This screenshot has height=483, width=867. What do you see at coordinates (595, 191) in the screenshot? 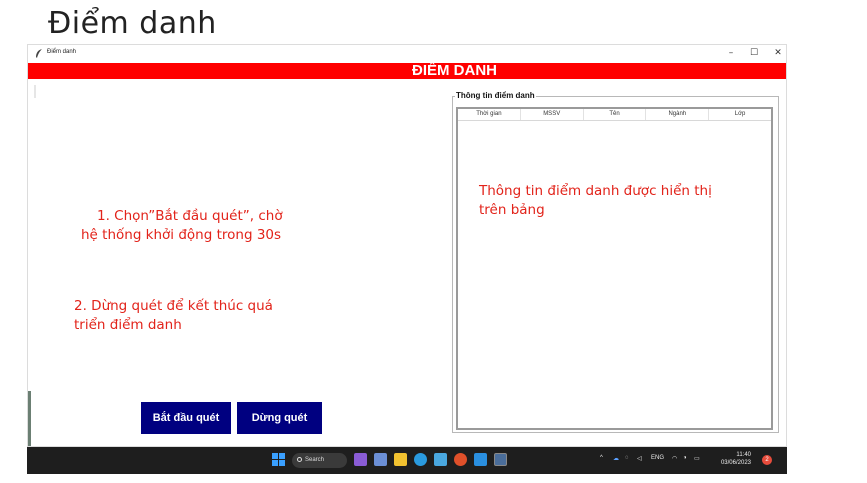
I see `annotation-table-line-1: Thông tin điểm danh được hiển thị` at bounding box center [595, 191].